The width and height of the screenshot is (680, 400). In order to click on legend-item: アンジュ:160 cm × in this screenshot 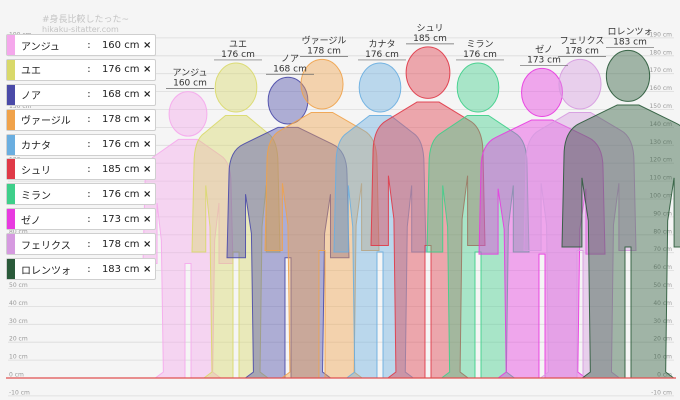, I will do `click(81, 45)`.